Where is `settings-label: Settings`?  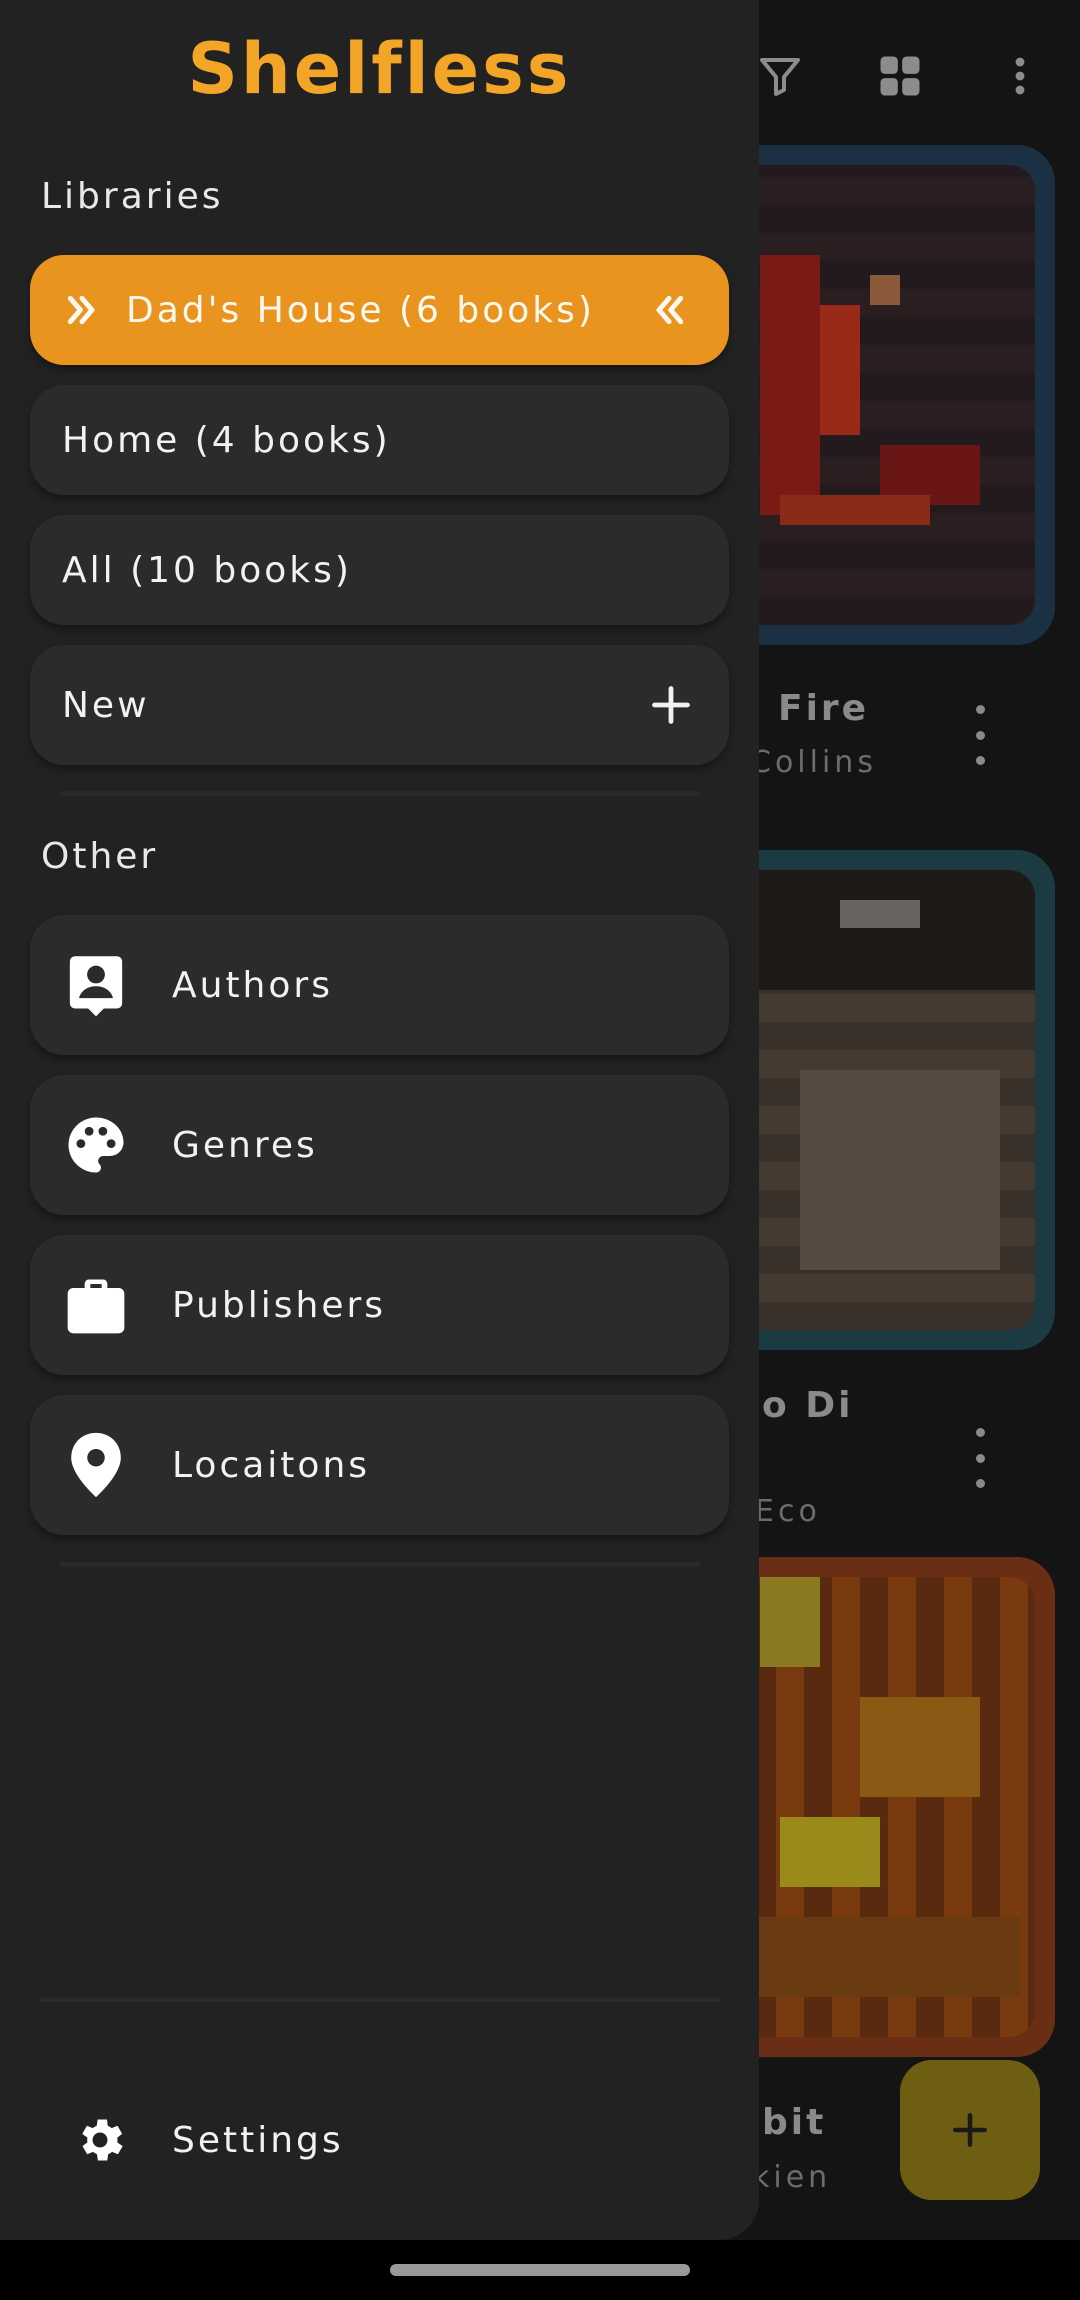 settings-label: Settings is located at coordinates (258, 2140).